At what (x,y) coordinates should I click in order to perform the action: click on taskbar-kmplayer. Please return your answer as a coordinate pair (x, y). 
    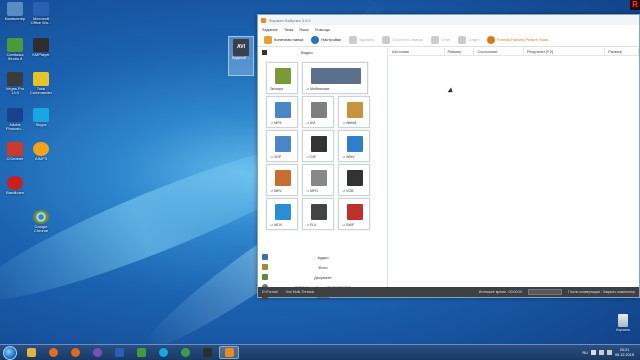
    Looking at the image, I should click on (207, 352).